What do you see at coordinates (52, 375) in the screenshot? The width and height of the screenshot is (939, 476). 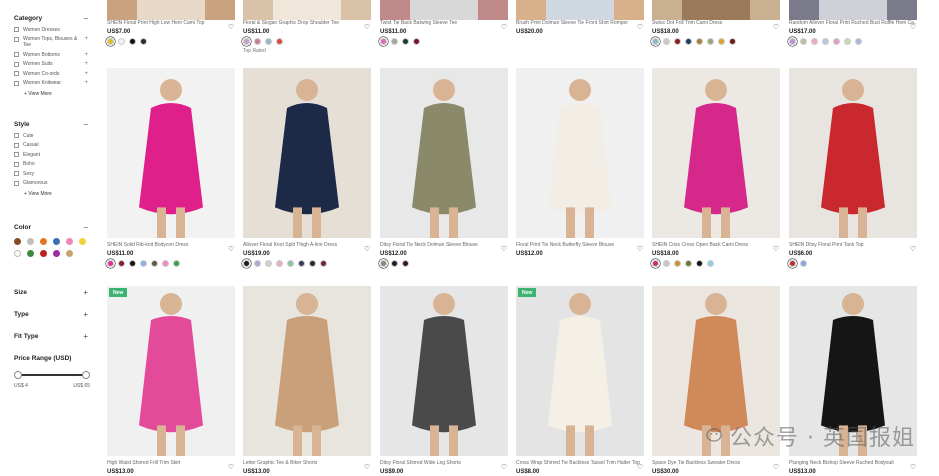 I see `price-range-slider` at bounding box center [52, 375].